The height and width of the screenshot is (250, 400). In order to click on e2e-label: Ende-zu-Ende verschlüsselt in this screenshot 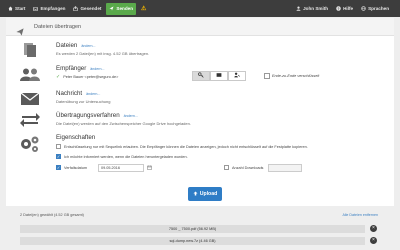, I will do `click(296, 76)`.